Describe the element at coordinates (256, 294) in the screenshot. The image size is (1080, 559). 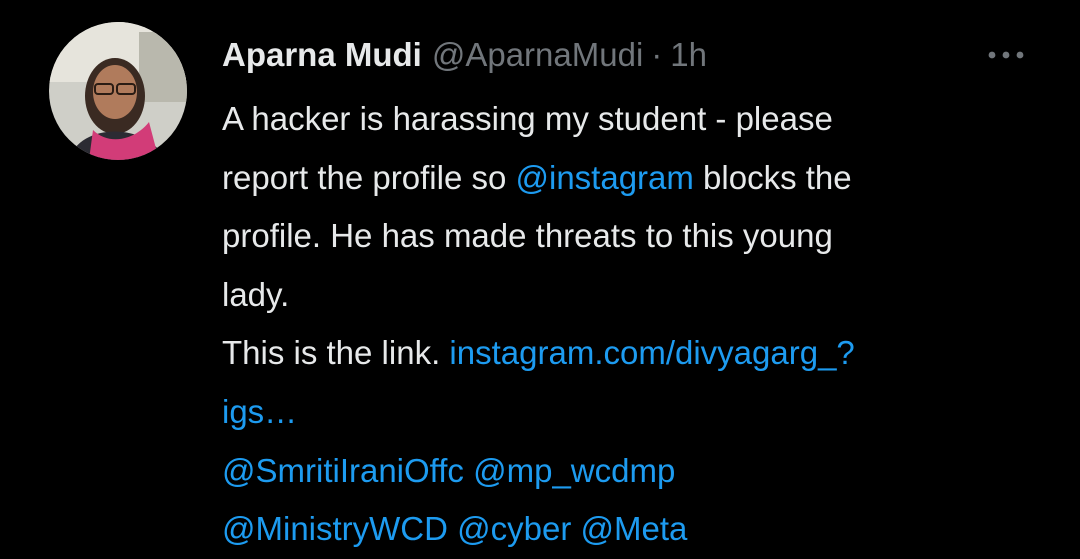
I see `tweet-text-segment: lady.` at that location.